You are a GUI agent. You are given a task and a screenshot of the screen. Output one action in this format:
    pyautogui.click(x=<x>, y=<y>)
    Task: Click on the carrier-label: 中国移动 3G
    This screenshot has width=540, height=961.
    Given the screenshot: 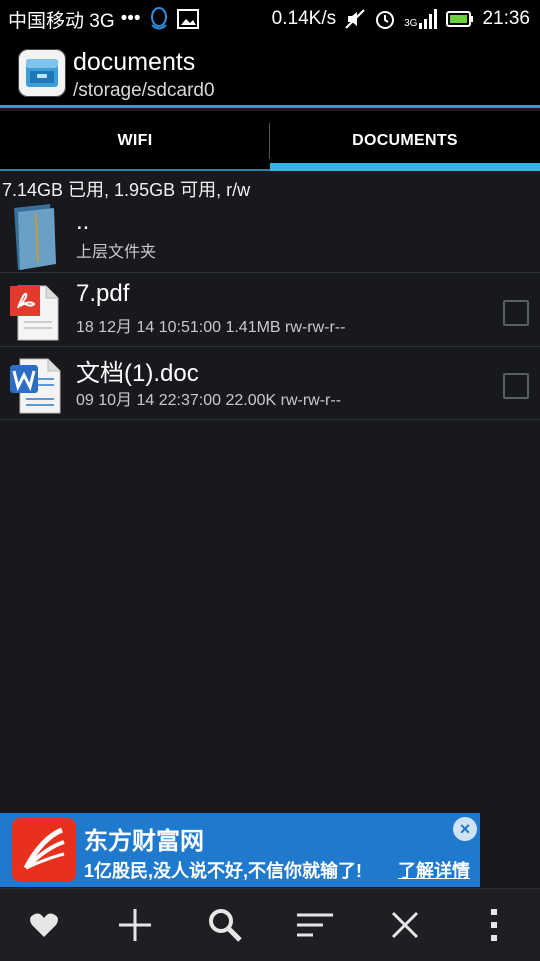 What is the action you would take?
    pyautogui.click(x=61, y=21)
    